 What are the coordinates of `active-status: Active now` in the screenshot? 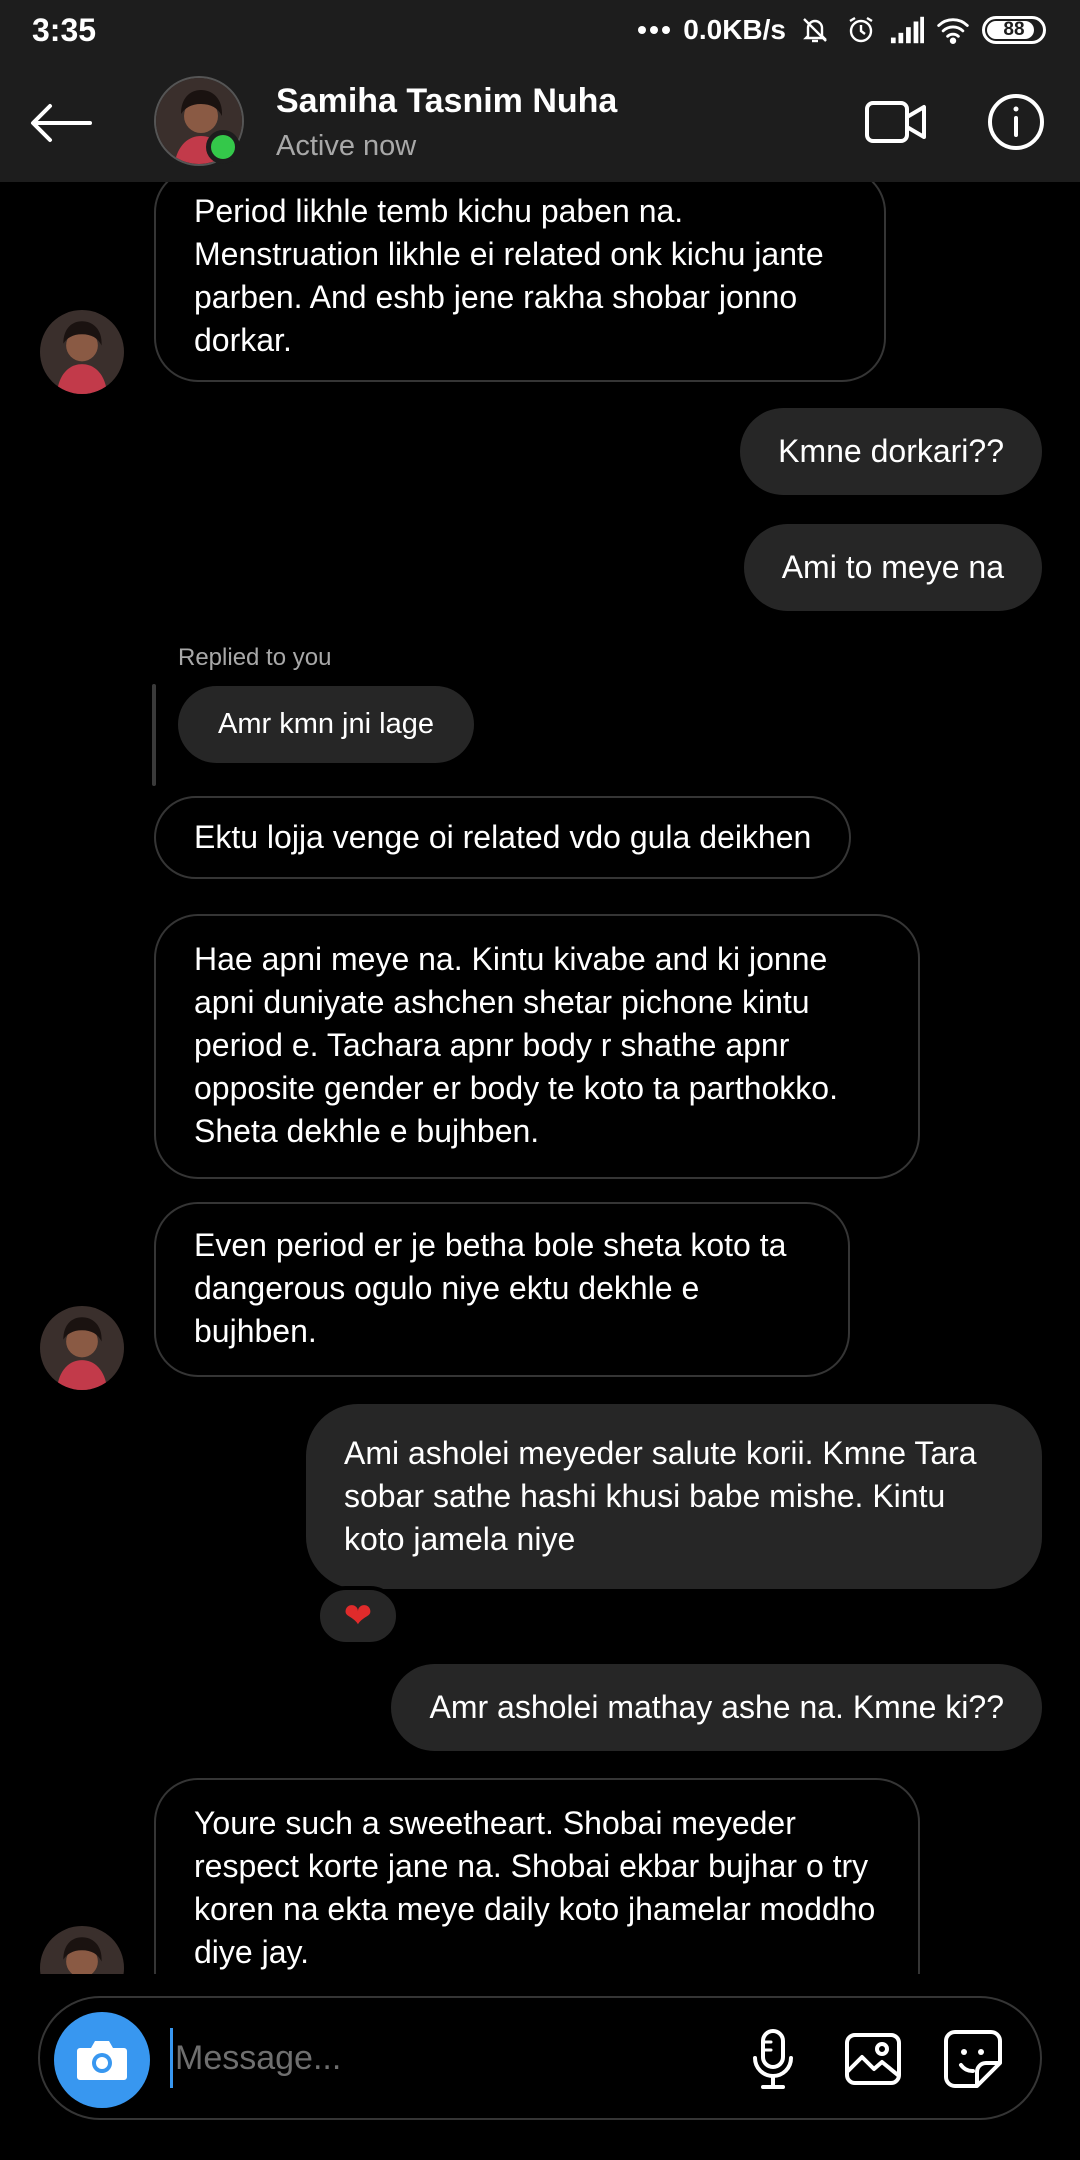 It's located at (346, 146).